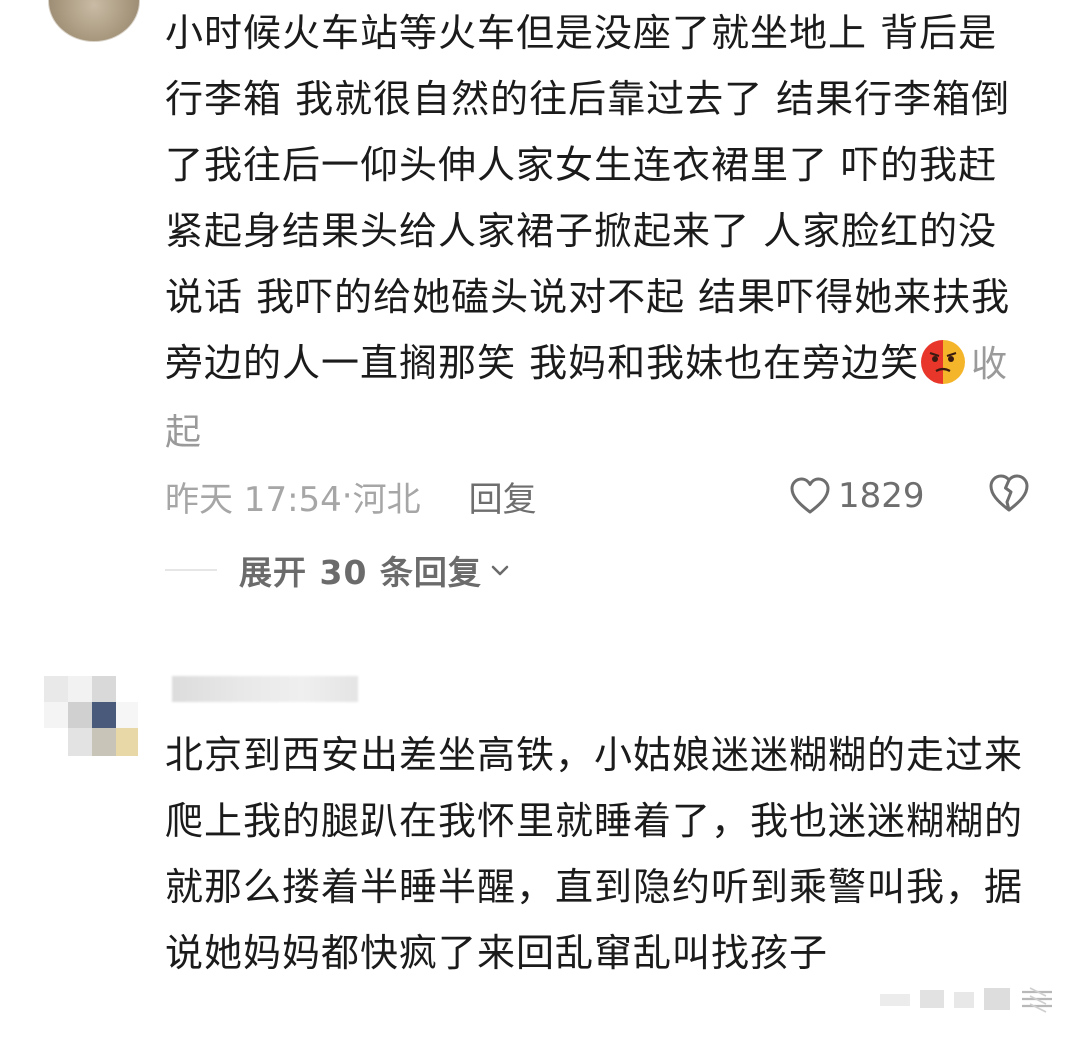 This screenshot has height=1041, width=1078. Describe the element at coordinates (966, 1000) in the screenshot. I see `watermark-icon` at that location.